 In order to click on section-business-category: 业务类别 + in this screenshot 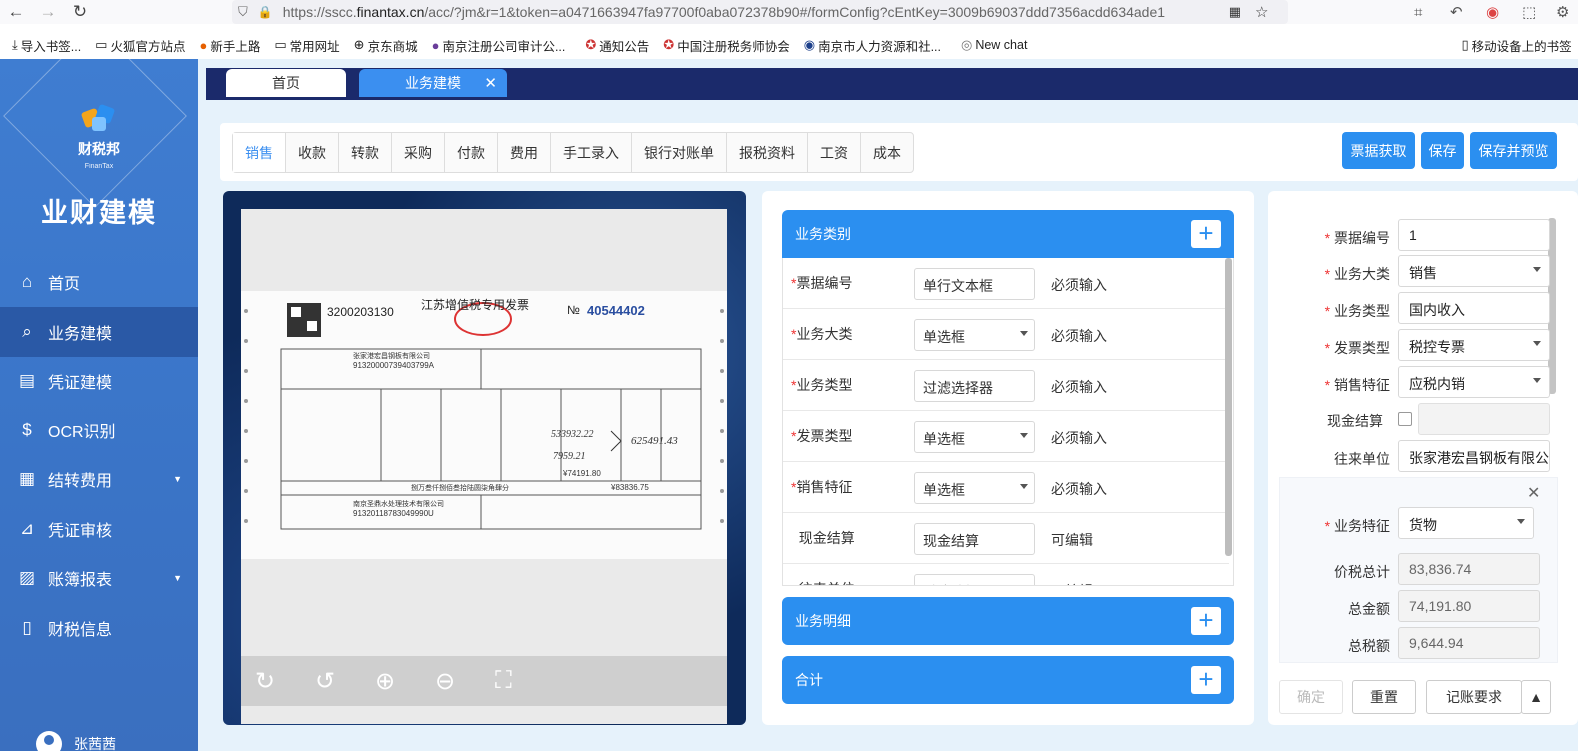, I will do `click(1008, 234)`.